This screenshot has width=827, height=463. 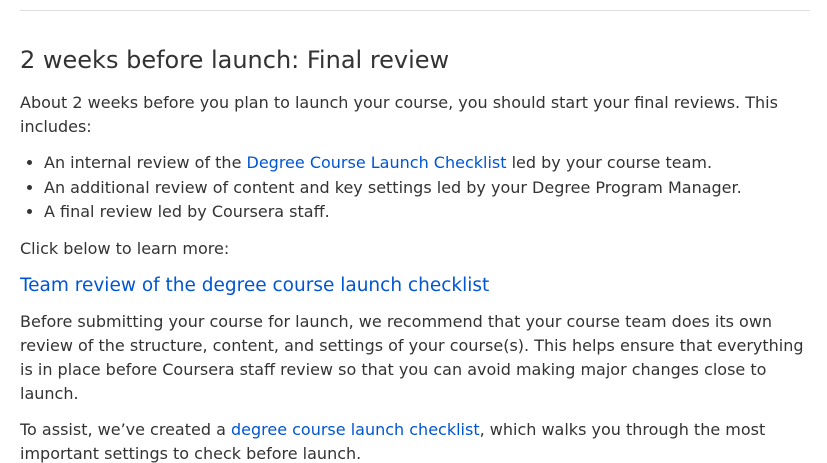 What do you see at coordinates (145, 162) in the screenshot?
I see `list-item-text: An internal review of the` at bounding box center [145, 162].